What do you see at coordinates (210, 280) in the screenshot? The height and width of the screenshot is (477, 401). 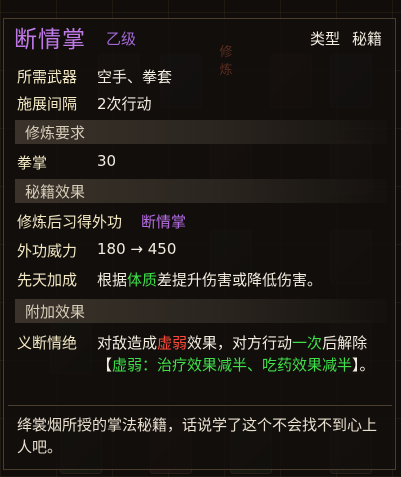 I see `innate-text: 根据体质差提升伤害或降低伤害。` at bounding box center [210, 280].